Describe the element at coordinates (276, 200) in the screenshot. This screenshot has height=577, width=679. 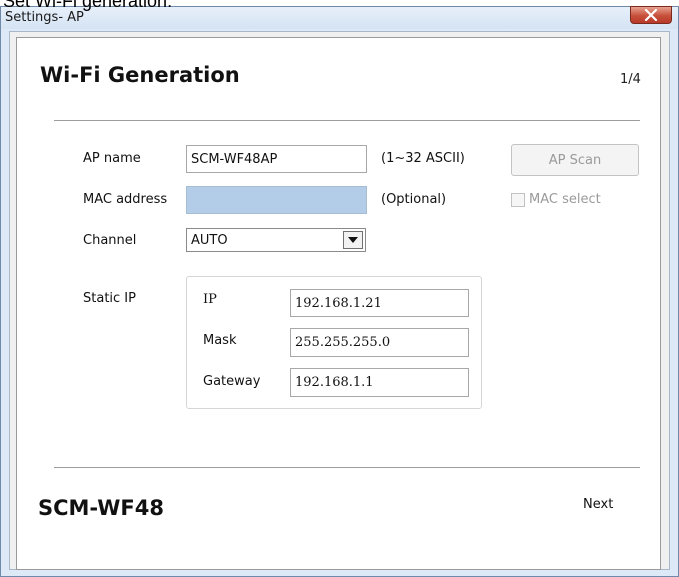
I see `mac-address-input` at that location.